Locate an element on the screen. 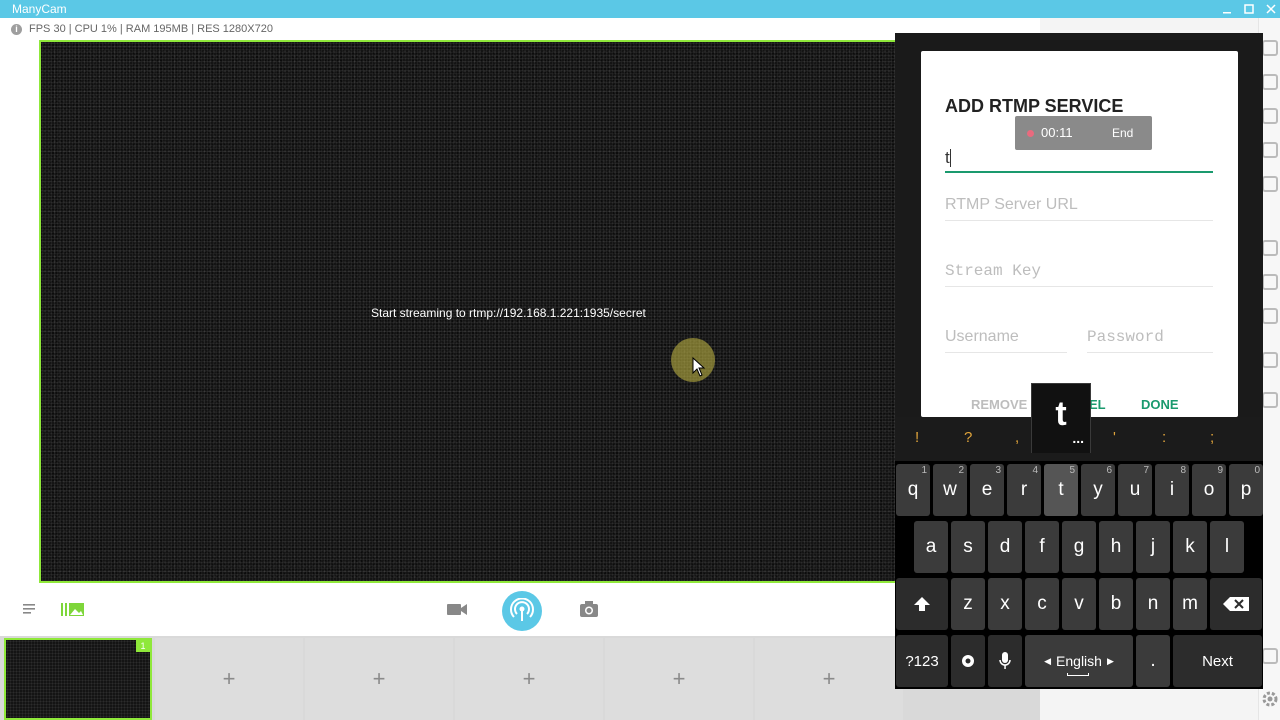 This screenshot has width=1280, height=720. suggestion-key: : is located at coordinates (1164, 438).